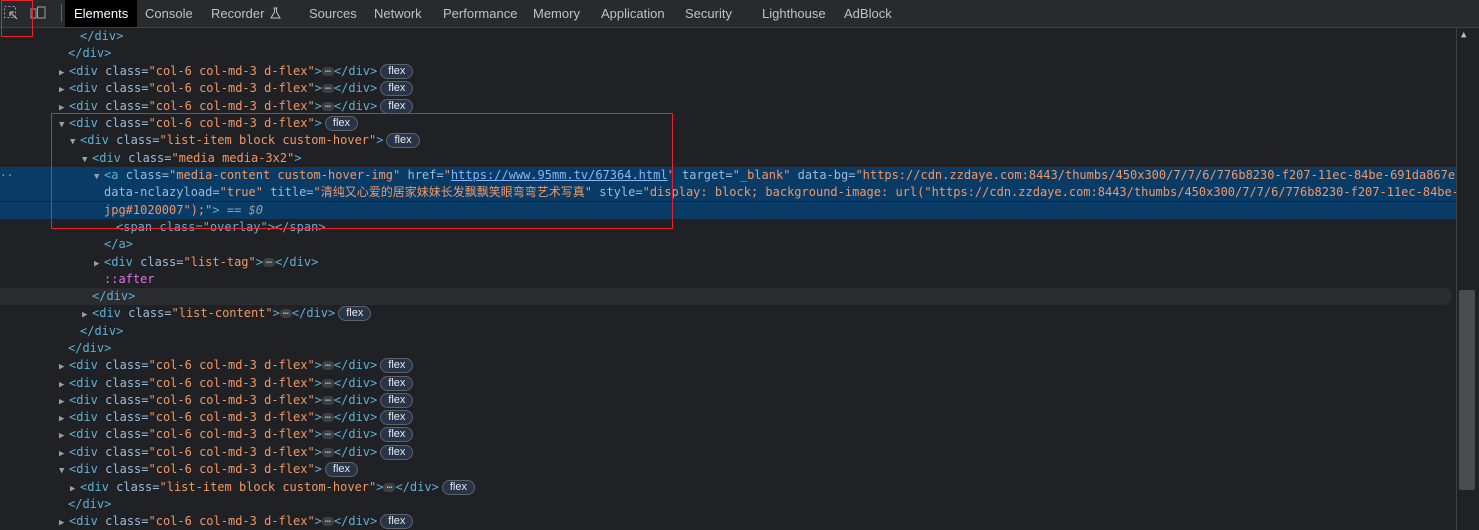 This screenshot has width=1479, height=530. Describe the element at coordinates (794, 13) in the screenshot. I see `tab-lighthouse: Lighthouse` at that location.